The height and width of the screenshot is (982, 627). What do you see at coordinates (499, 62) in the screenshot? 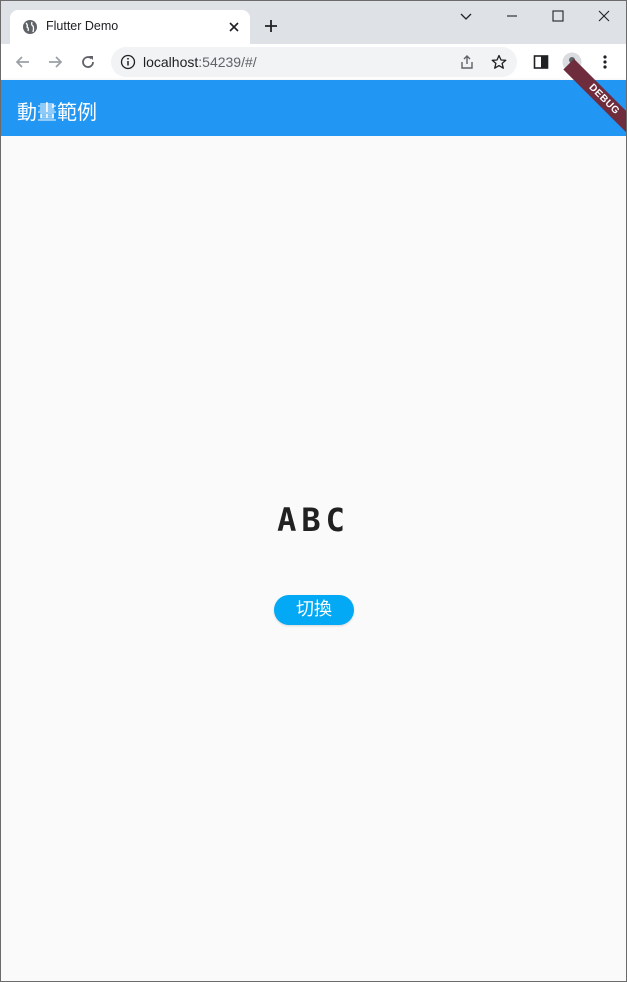
I see `star-icon` at bounding box center [499, 62].